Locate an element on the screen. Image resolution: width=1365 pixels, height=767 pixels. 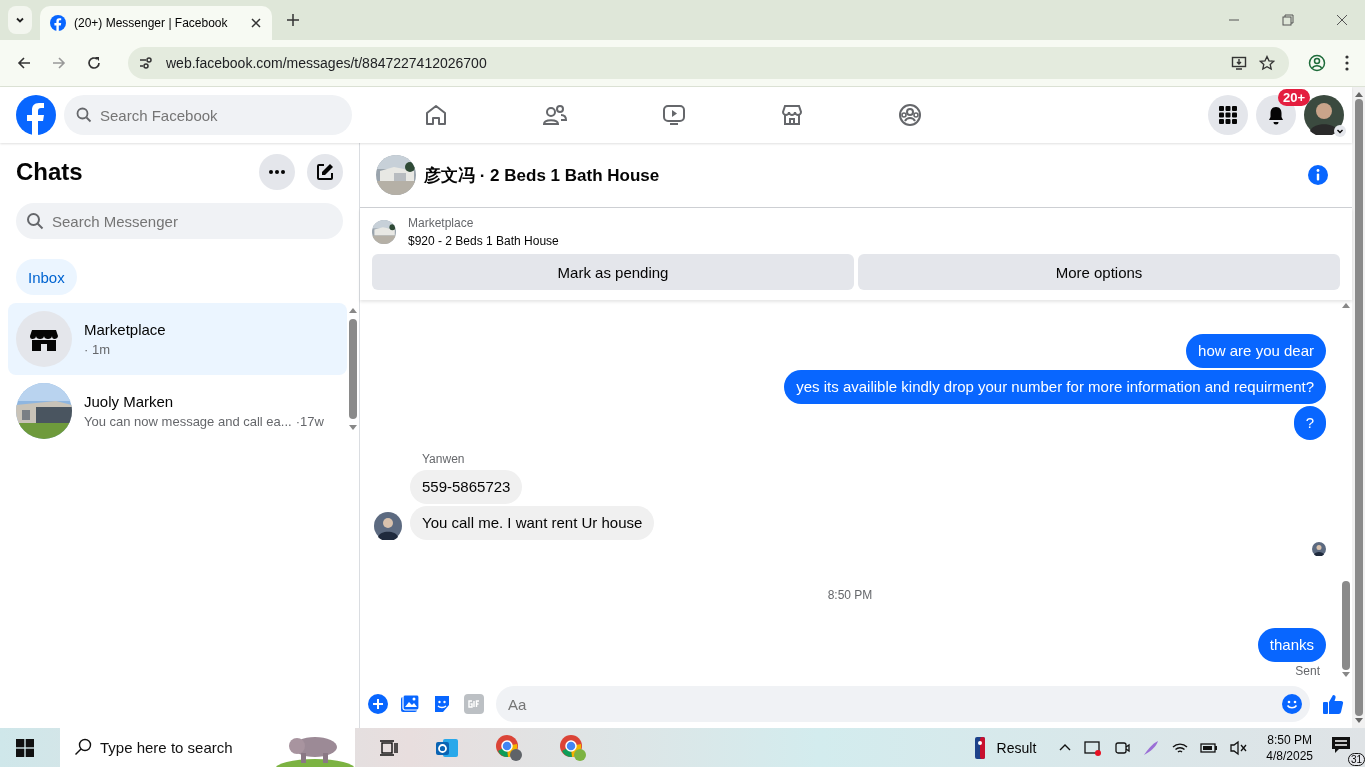
sent-message: yes its availible kindly drop your number for more information and requirment? is located at coordinates (1055, 387).